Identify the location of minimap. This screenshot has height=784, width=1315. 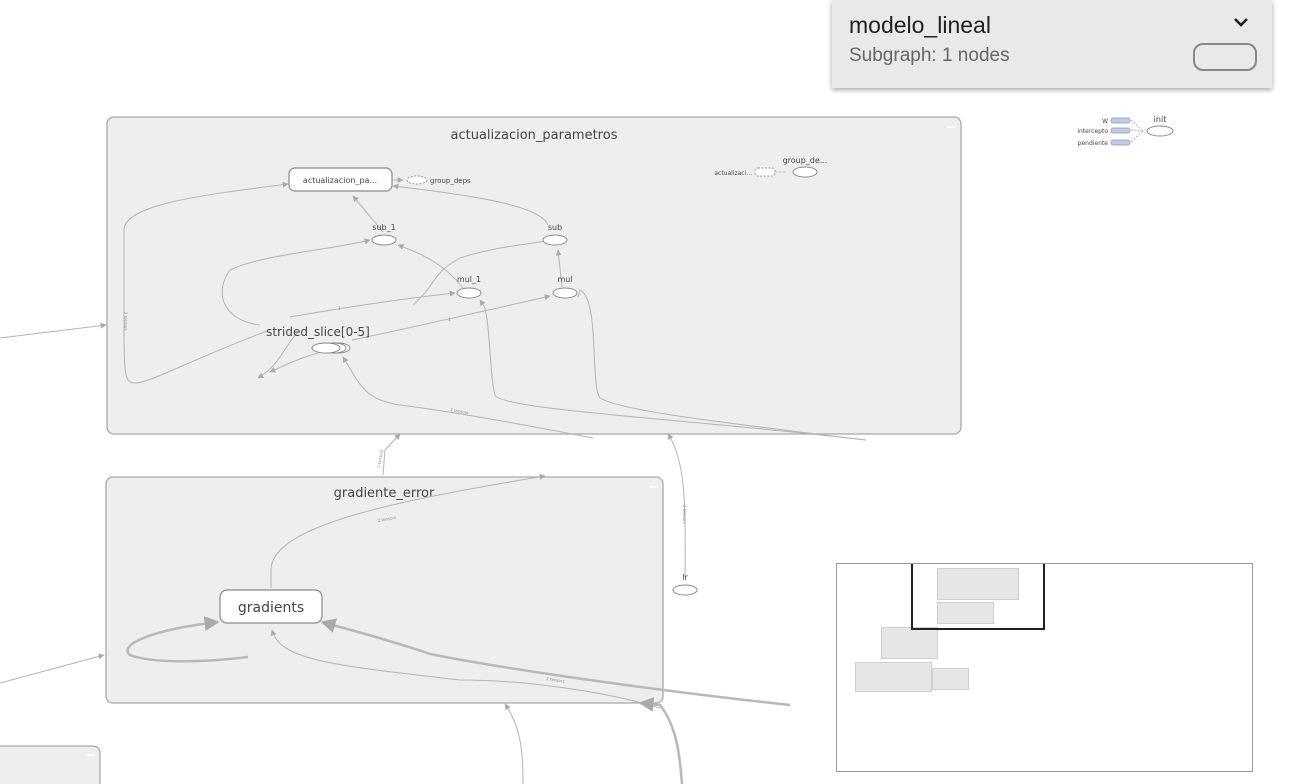
(1044, 667).